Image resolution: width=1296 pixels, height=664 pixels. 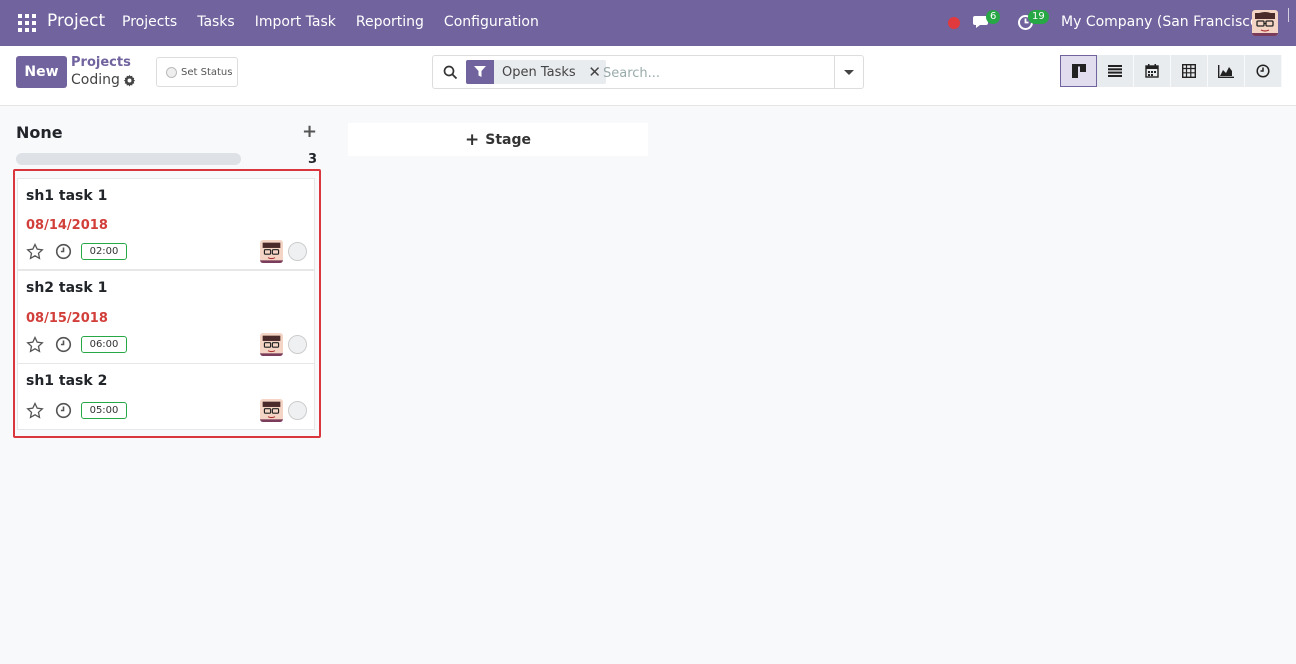 I want to click on list-icon, so click(x=1115, y=71).